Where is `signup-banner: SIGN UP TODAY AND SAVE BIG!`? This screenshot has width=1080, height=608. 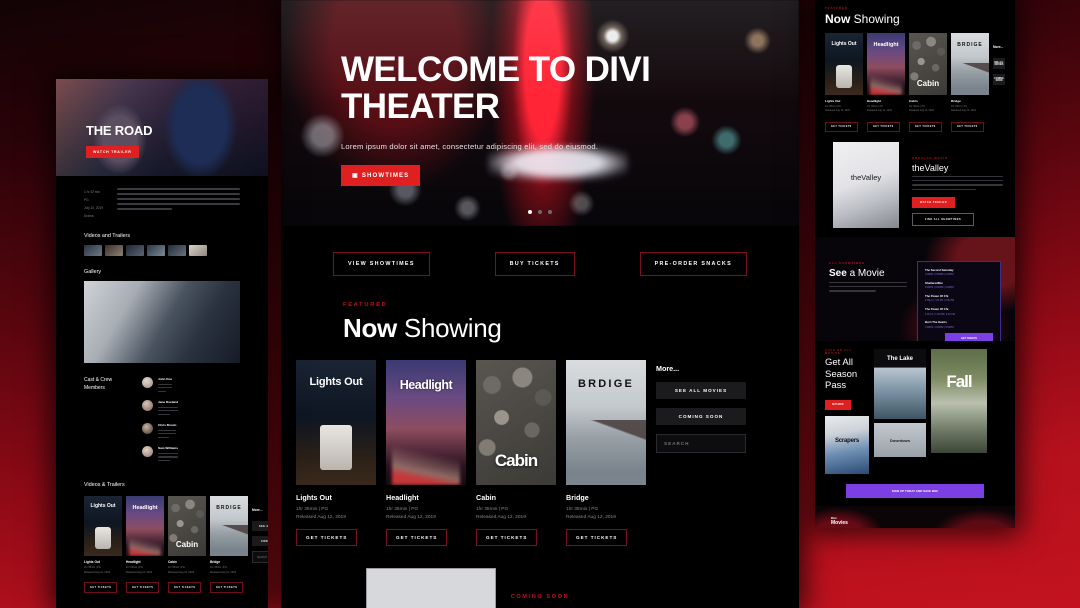
signup-banner: SIGN UP TODAY AND SAVE BIG! is located at coordinates (915, 491).